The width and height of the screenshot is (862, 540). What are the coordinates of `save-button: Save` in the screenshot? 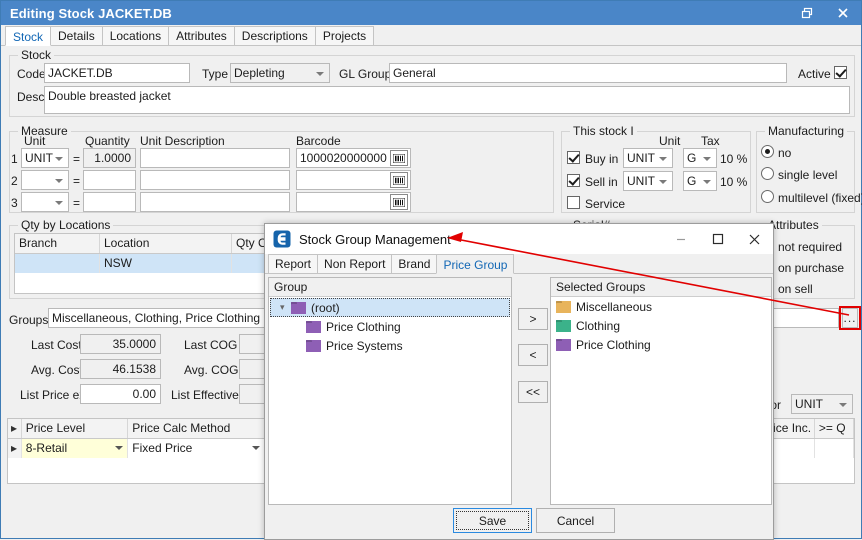 It's located at (492, 520).